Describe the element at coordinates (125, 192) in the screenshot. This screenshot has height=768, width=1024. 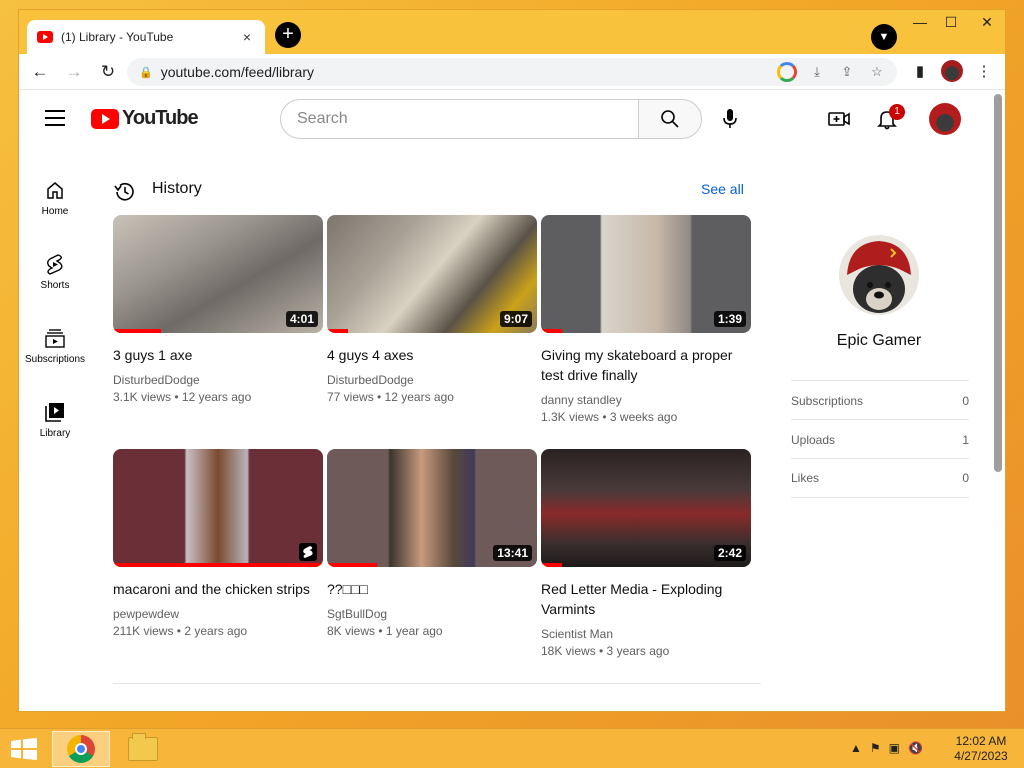
I see `history-icon` at that location.